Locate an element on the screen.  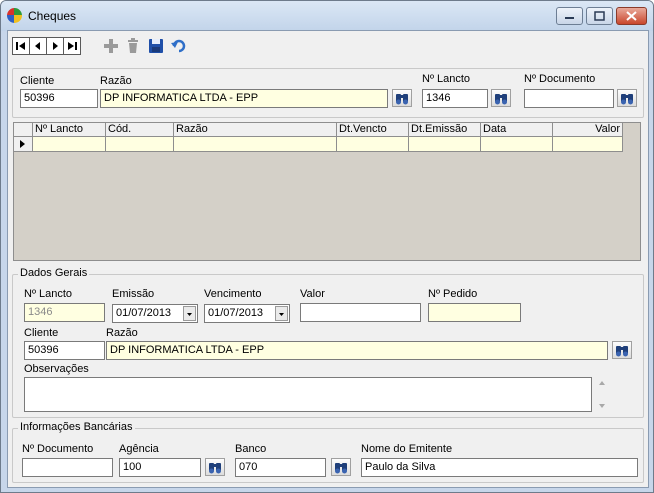
grid-row-indicator is located at coordinates (23, 144).